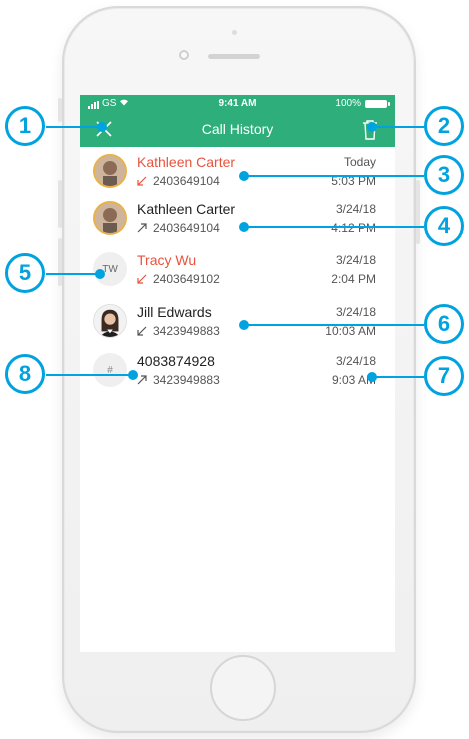 Image resolution: width=469 pixels, height=739 pixels. What do you see at coordinates (110, 370) in the screenshot?
I see `avatar: #` at bounding box center [110, 370].